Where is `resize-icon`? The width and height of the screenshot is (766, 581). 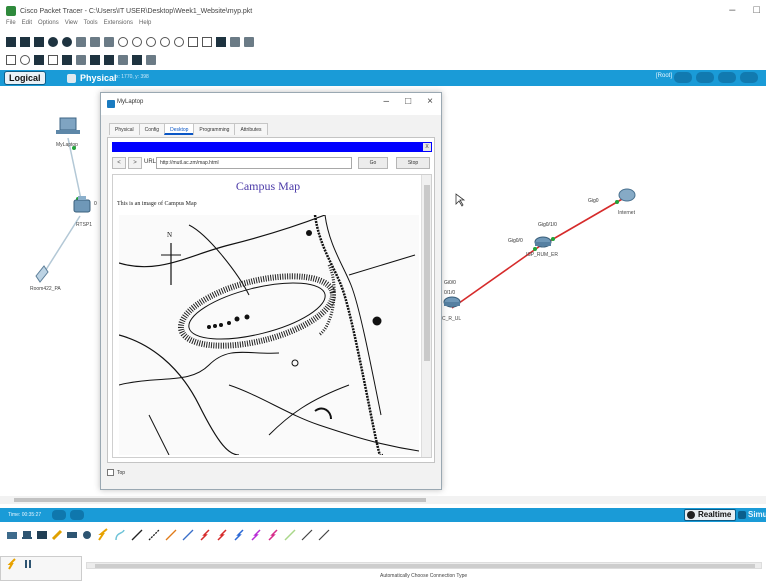 resize-icon is located at coordinates (53, 60).